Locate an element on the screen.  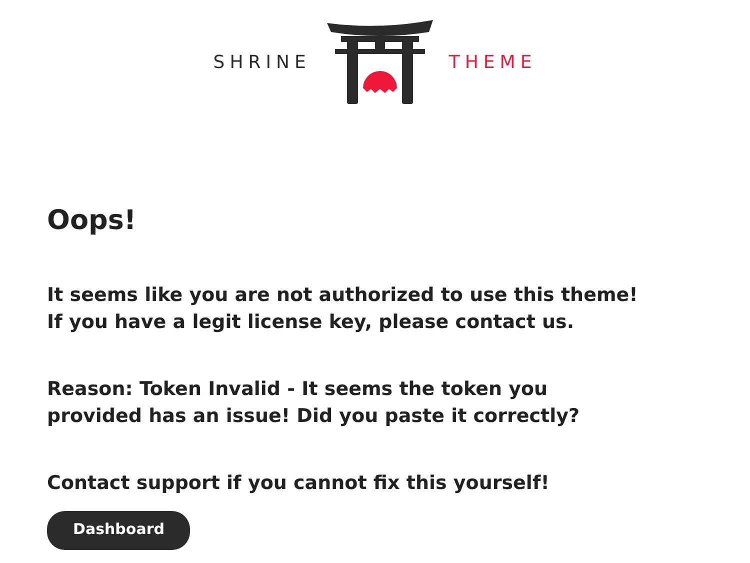
message-text: It seems like you are not authorized to use this theme! If you have a legit license key, please contact us. is located at coordinates (342, 309).